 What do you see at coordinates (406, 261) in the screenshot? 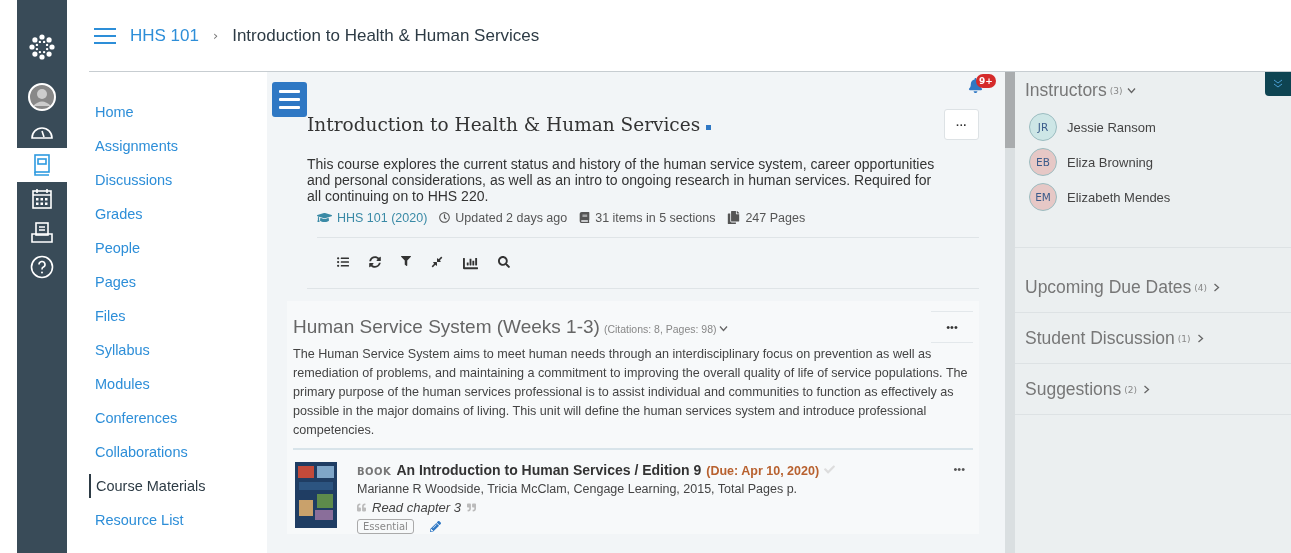
I see `filter-icon` at bounding box center [406, 261].